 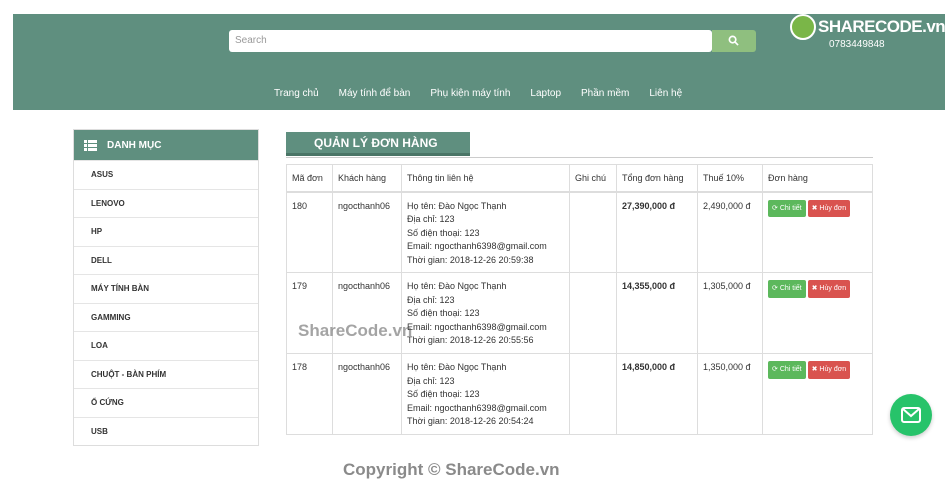 What do you see at coordinates (470, 259) in the screenshot?
I see `contact-time: Thời gian: 2018-12-26 20:59:38` at bounding box center [470, 259].